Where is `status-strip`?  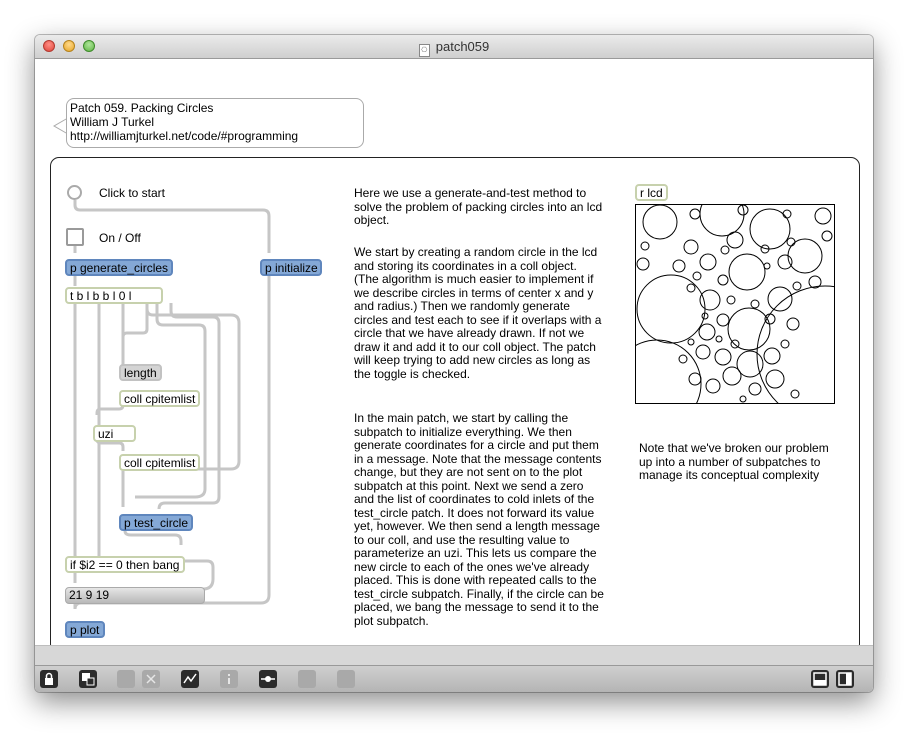 status-strip is located at coordinates (454, 655).